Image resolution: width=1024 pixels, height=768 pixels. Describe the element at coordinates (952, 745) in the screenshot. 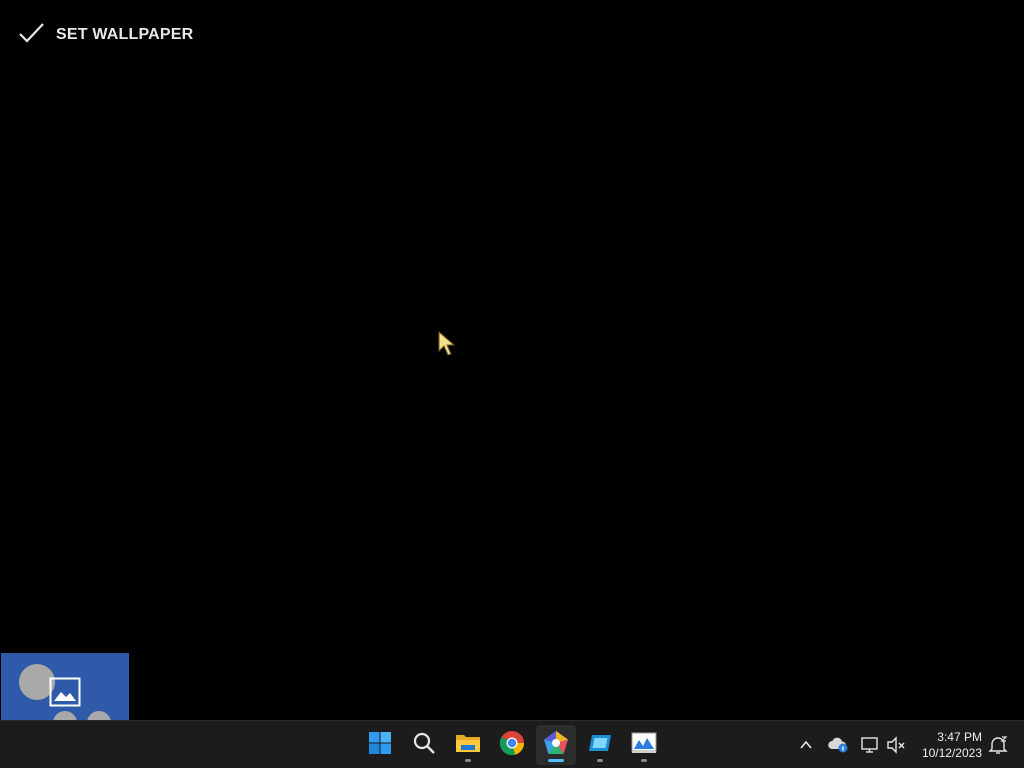

I see `clock: 3:47 PM 10/12/2023` at that location.